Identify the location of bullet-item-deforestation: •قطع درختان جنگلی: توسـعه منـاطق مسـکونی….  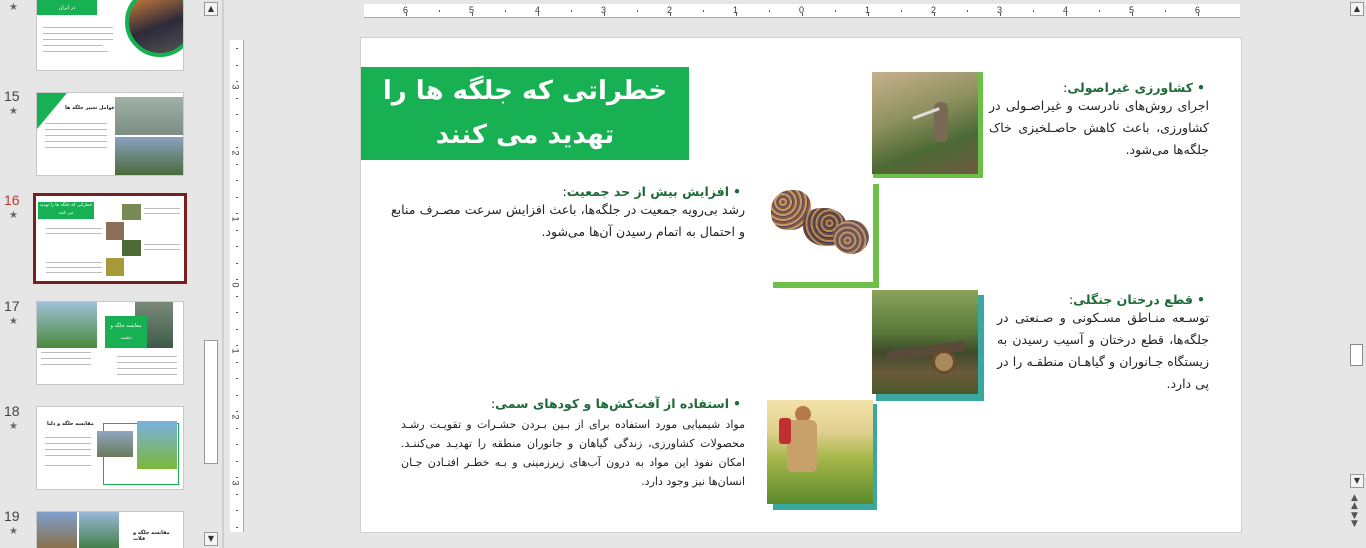
(1103, 343).